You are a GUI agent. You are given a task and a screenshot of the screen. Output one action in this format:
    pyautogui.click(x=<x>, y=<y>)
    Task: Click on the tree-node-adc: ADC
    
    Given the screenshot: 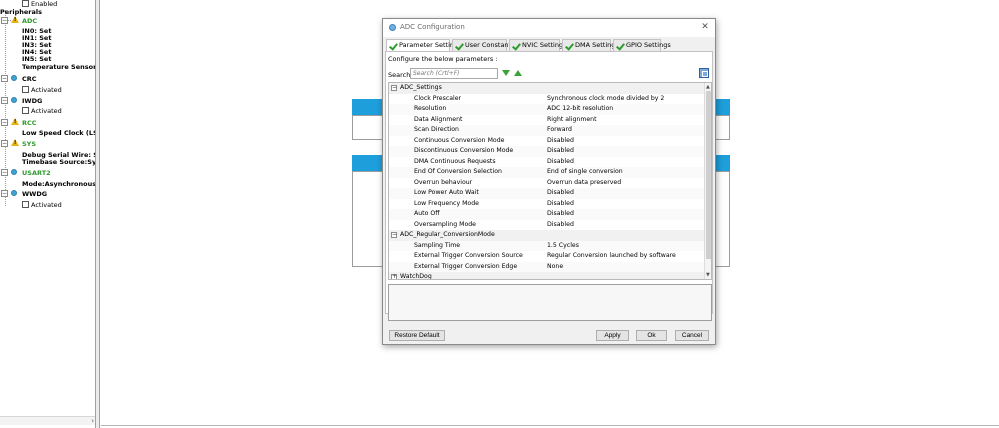 What is the action you would take?
    pyautogui.click(x=29, y=21)
    